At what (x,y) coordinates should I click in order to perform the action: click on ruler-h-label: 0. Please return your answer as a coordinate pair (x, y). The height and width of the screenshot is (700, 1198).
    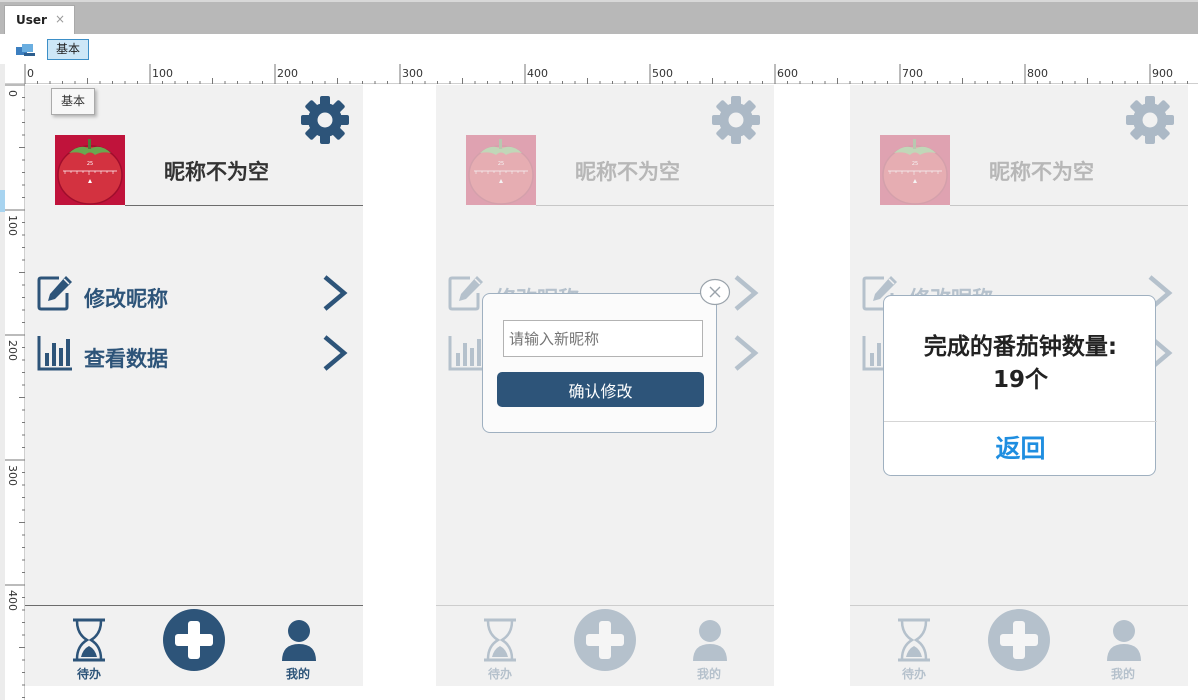
    Looking at the image, I should click on (30, 73).